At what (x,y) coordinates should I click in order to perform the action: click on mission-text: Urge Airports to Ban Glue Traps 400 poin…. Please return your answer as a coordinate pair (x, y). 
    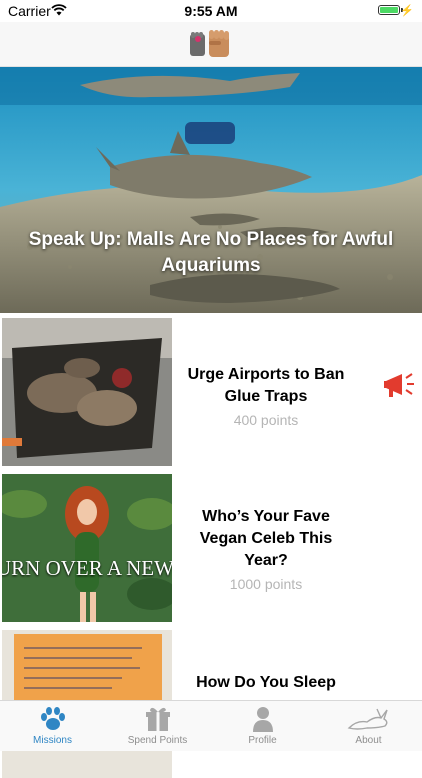
    Looking at the image, I should click on (266, 396).